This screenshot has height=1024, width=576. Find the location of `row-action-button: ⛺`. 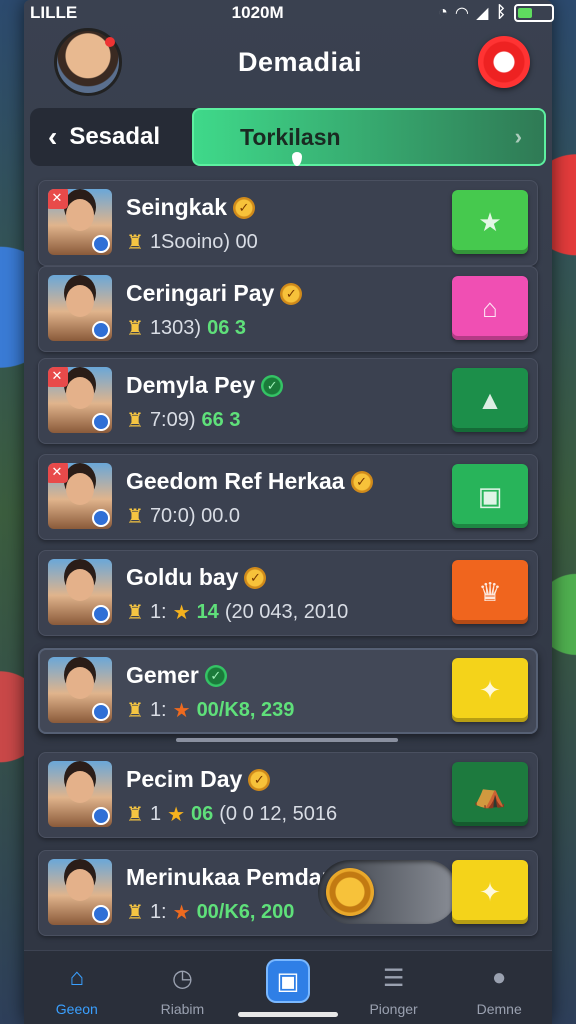

row-action-button: ⛺ is located at coordinates (490, 794).